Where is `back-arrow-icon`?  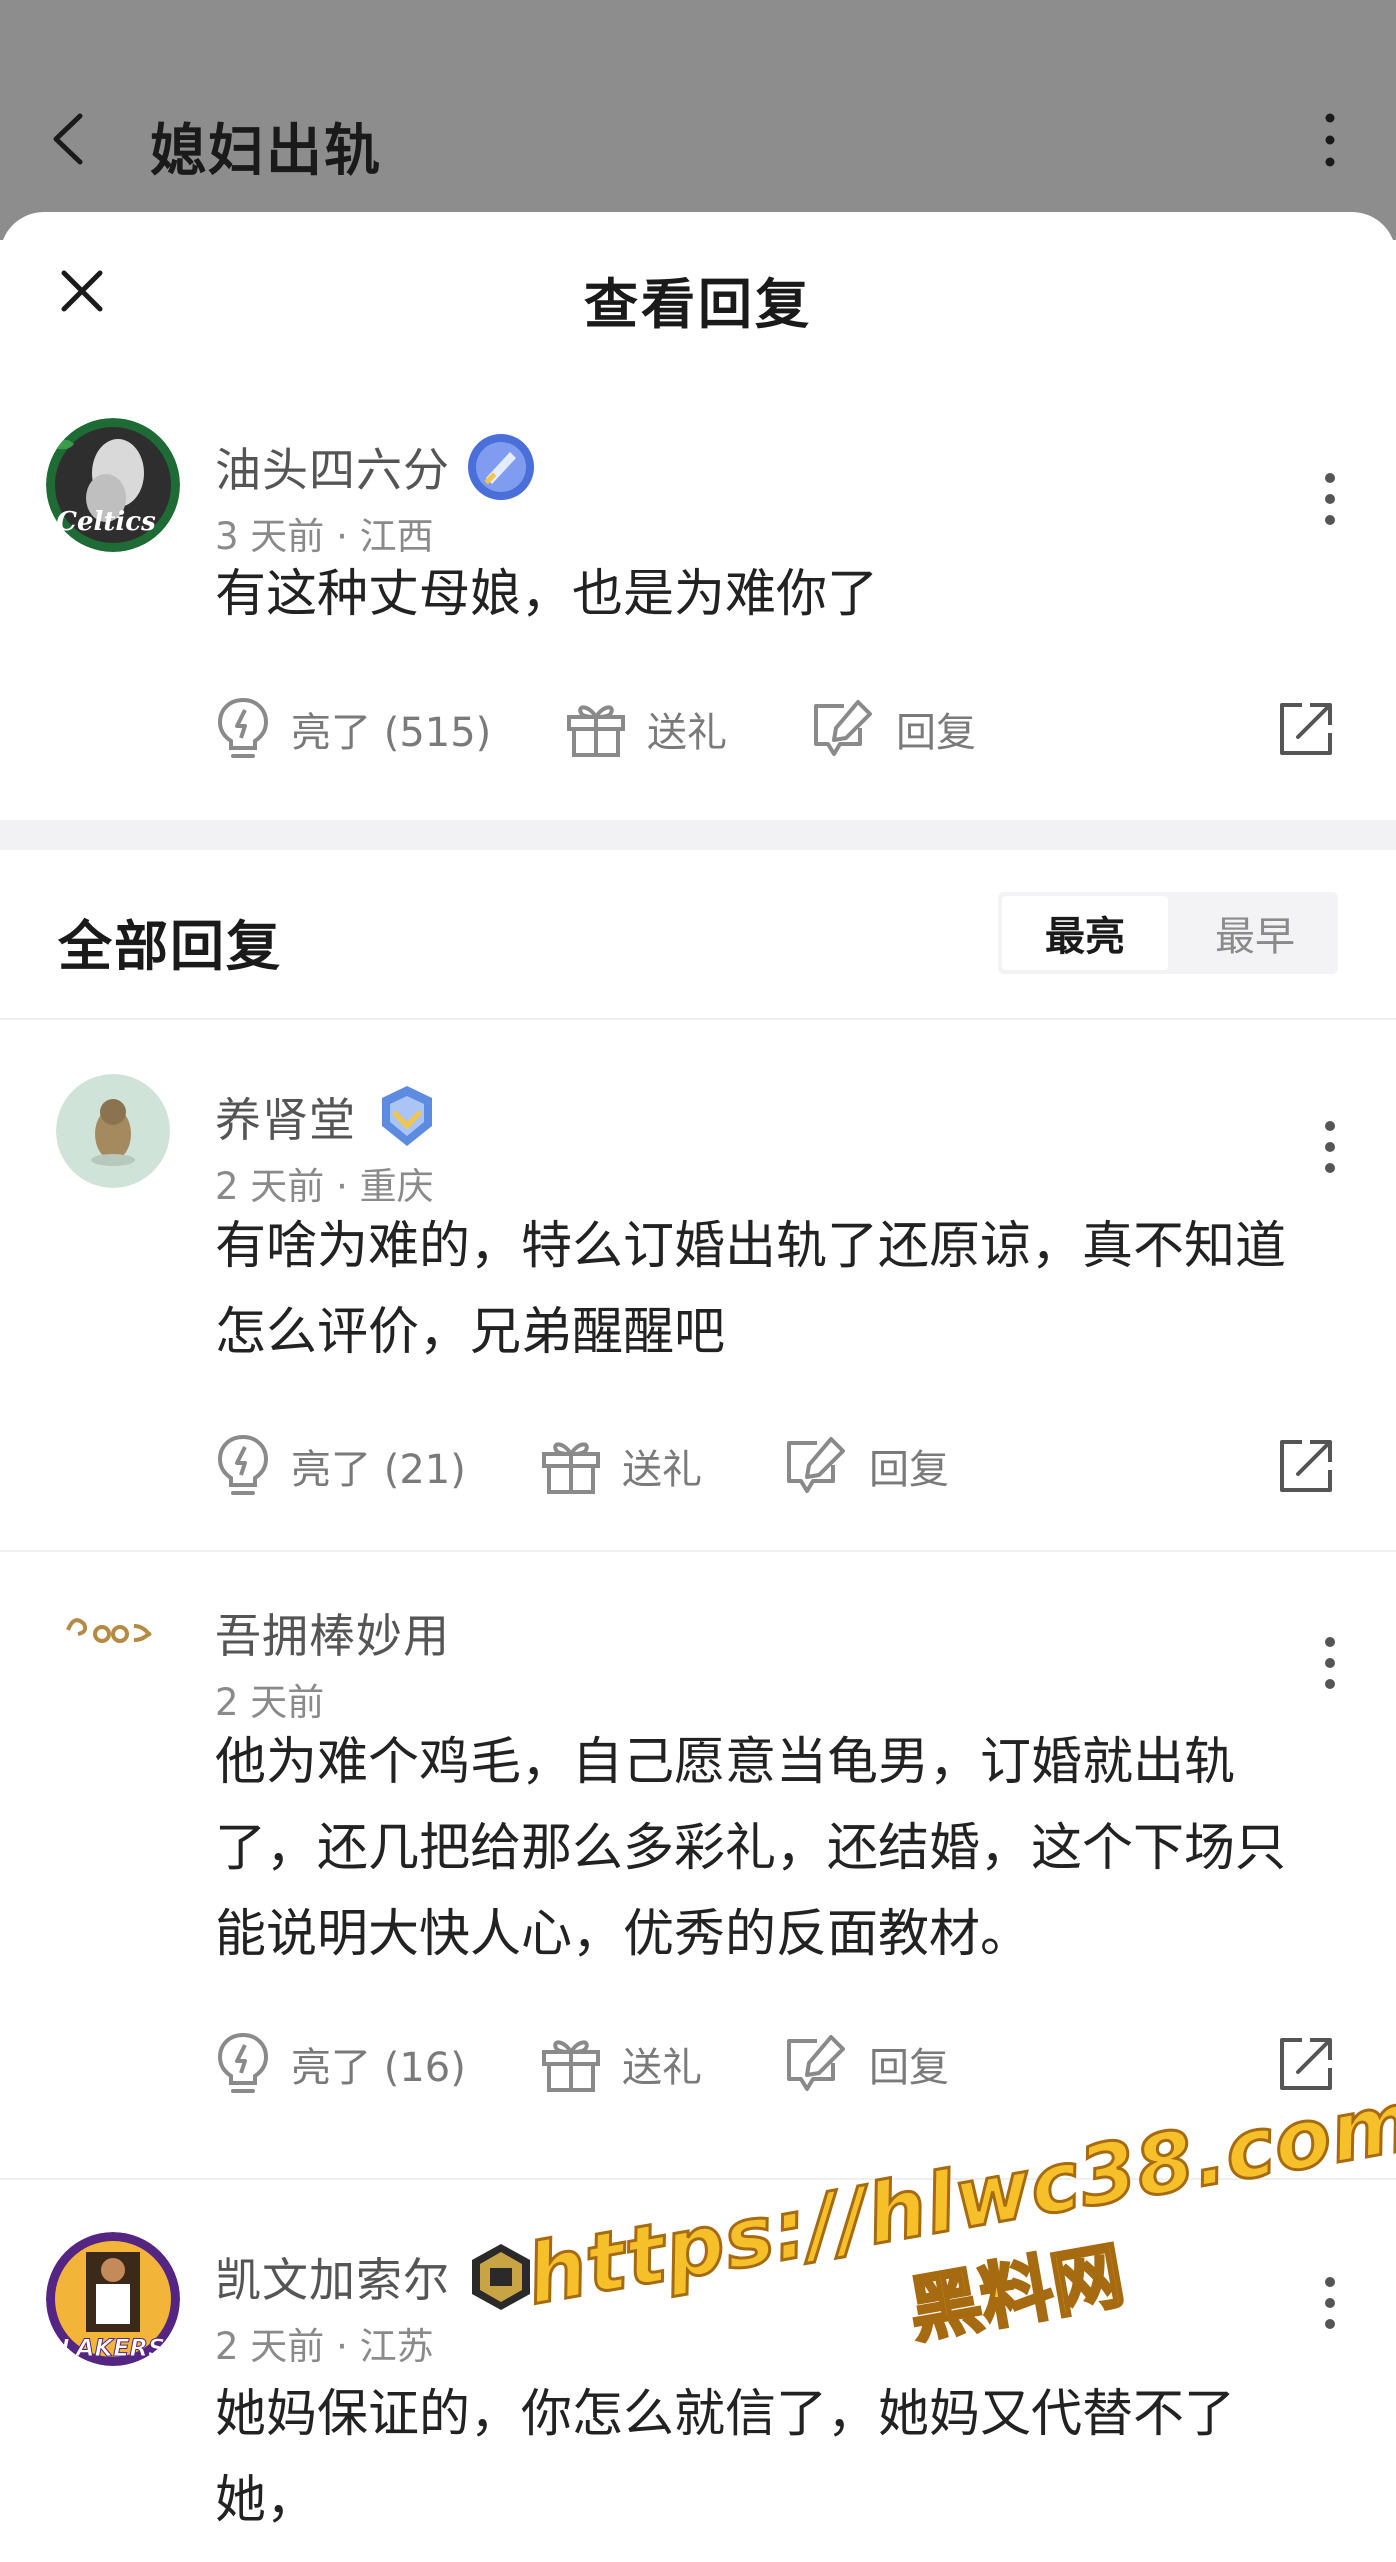
back-arrow-icon is located at coordinates (68, 139).